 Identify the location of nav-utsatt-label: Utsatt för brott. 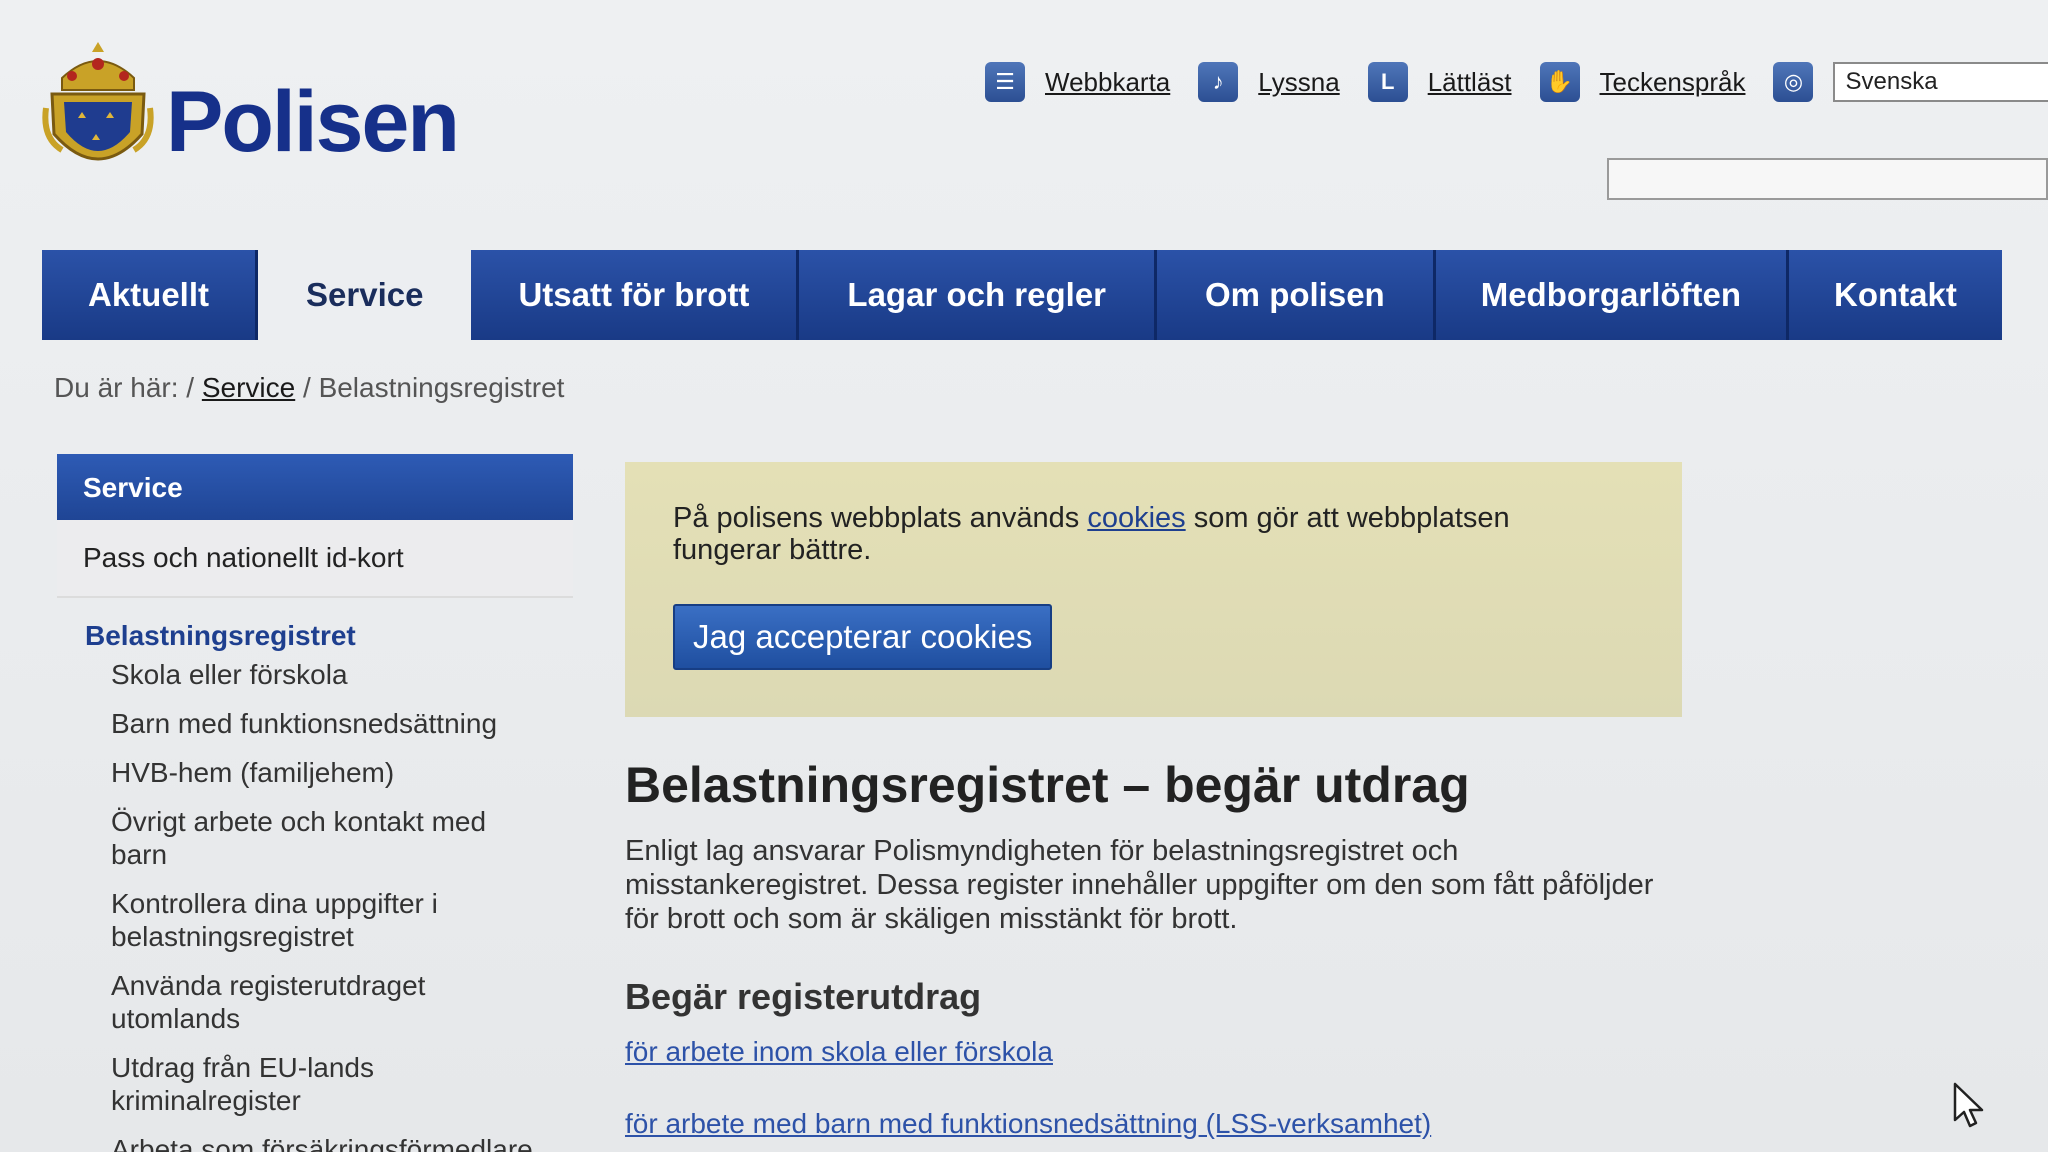
(634, 294).